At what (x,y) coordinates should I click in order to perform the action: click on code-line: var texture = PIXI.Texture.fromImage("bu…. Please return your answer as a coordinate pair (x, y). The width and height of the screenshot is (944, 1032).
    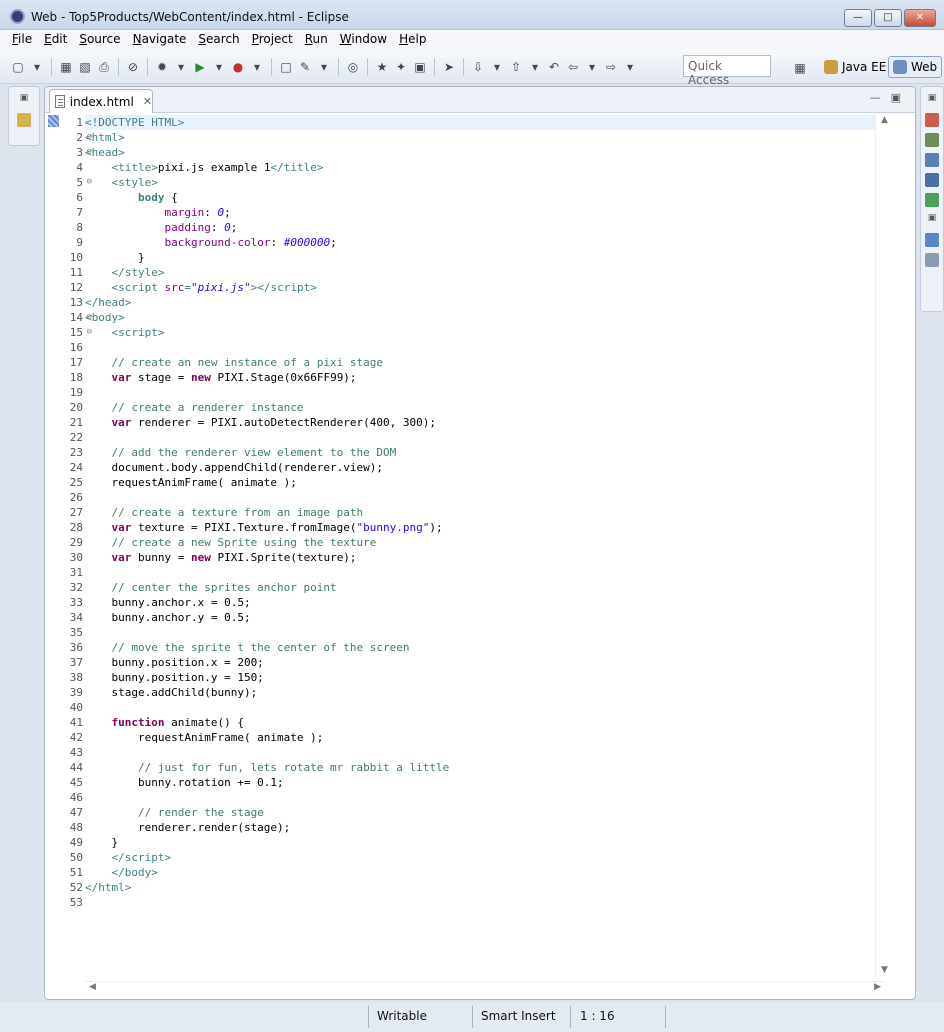
    Looking at the image, I should click on (485, 527).